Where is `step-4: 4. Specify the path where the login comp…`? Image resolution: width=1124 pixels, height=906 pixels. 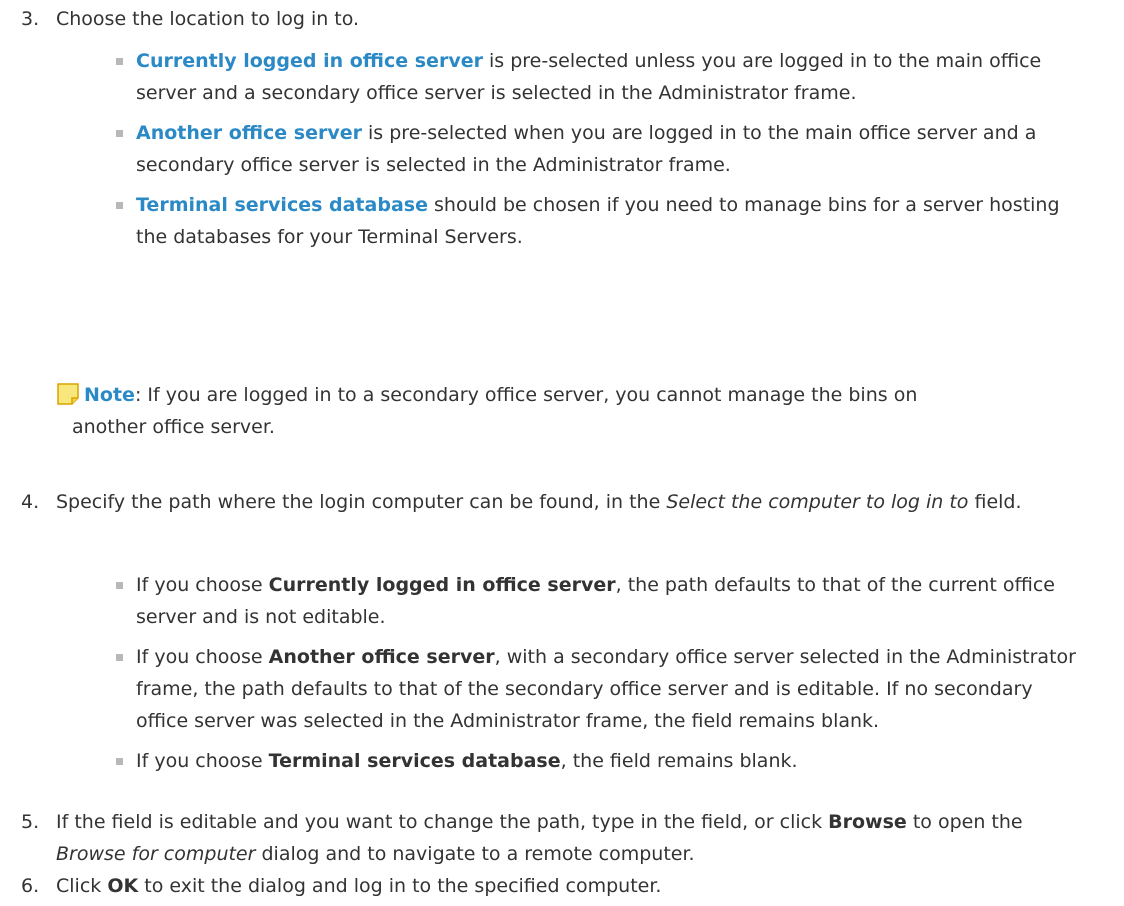
step-4: 4. Specify the path where the login comp… is located at coordinates (562, 502).